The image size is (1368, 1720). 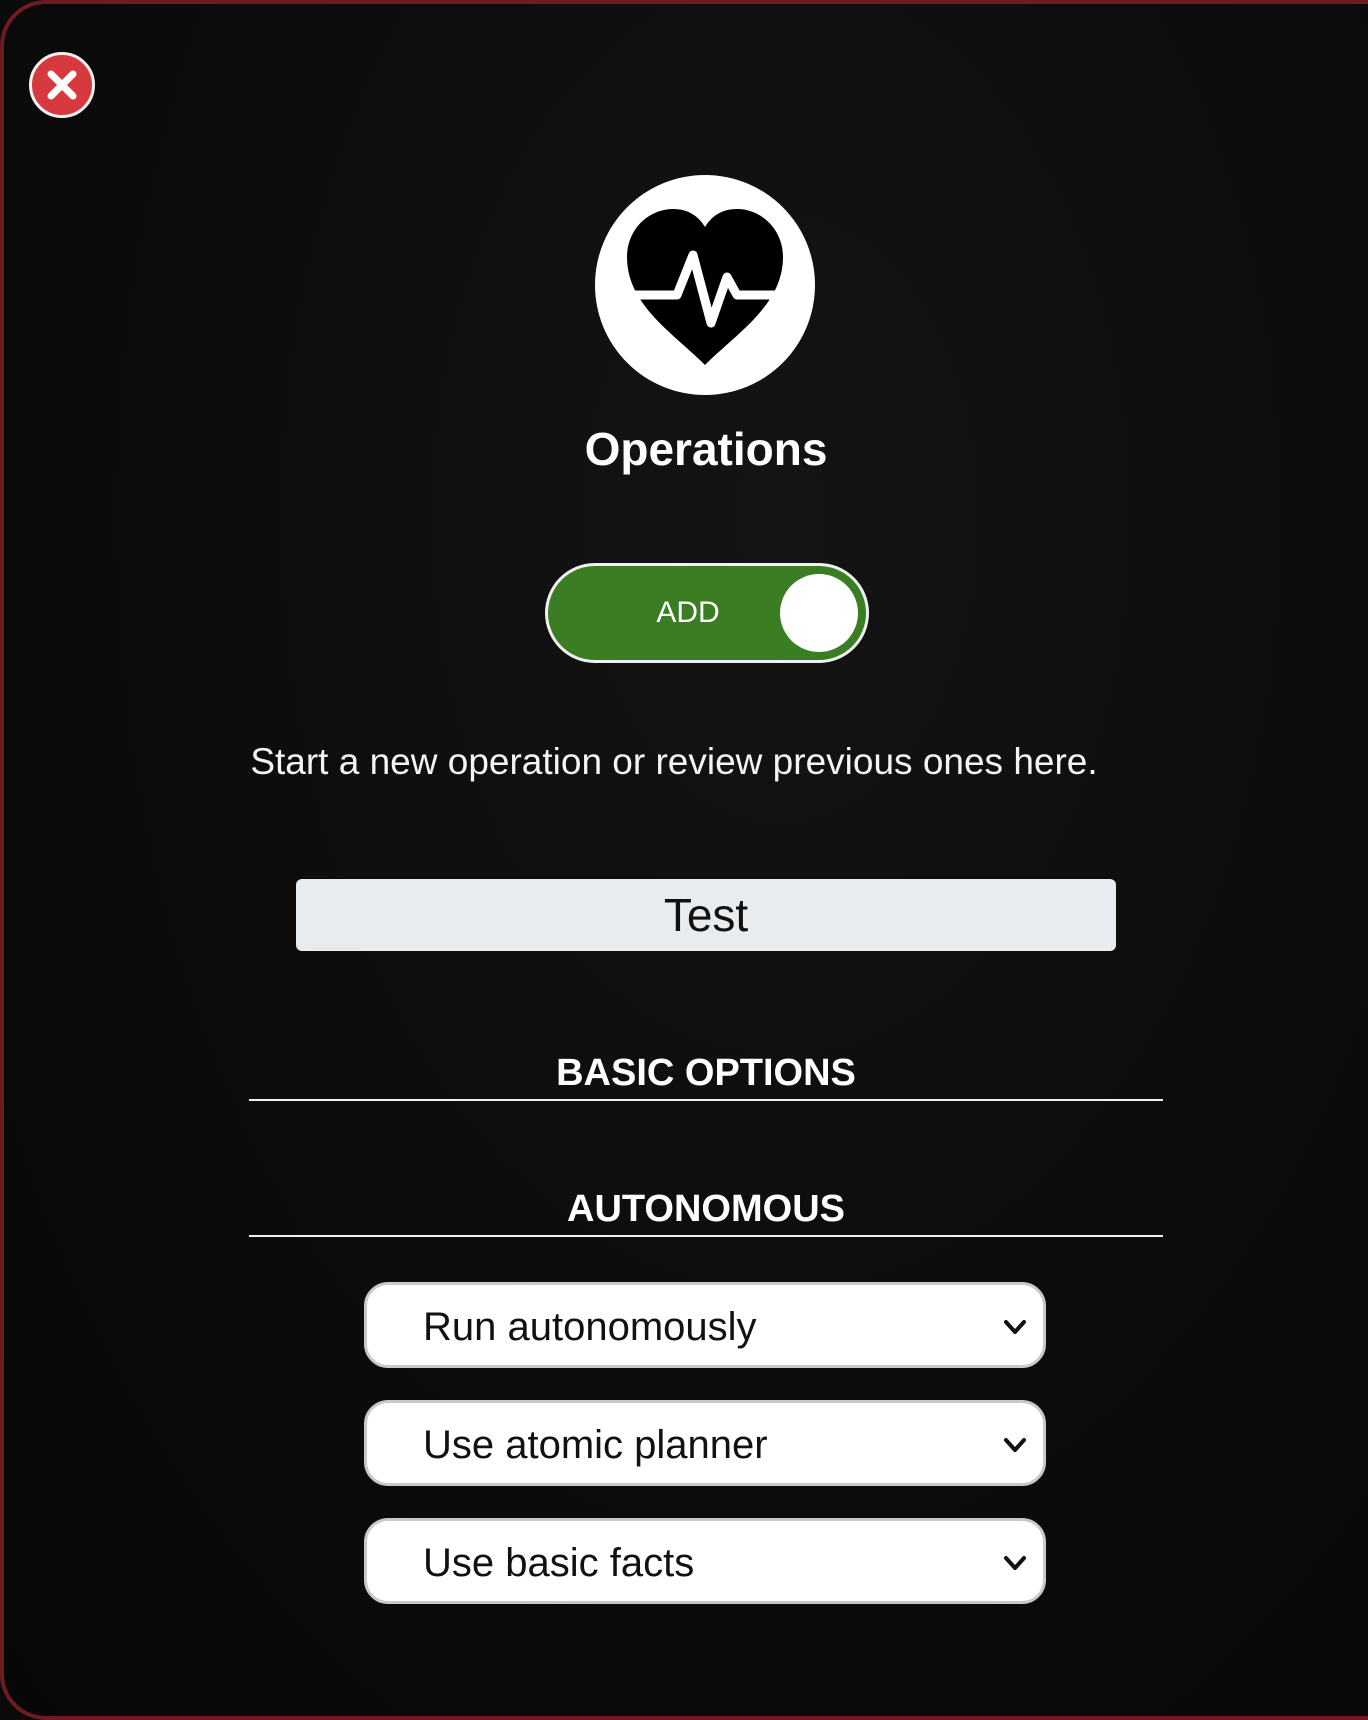 I want to click on add-toggle: ADD, so click(x=707, y=613).